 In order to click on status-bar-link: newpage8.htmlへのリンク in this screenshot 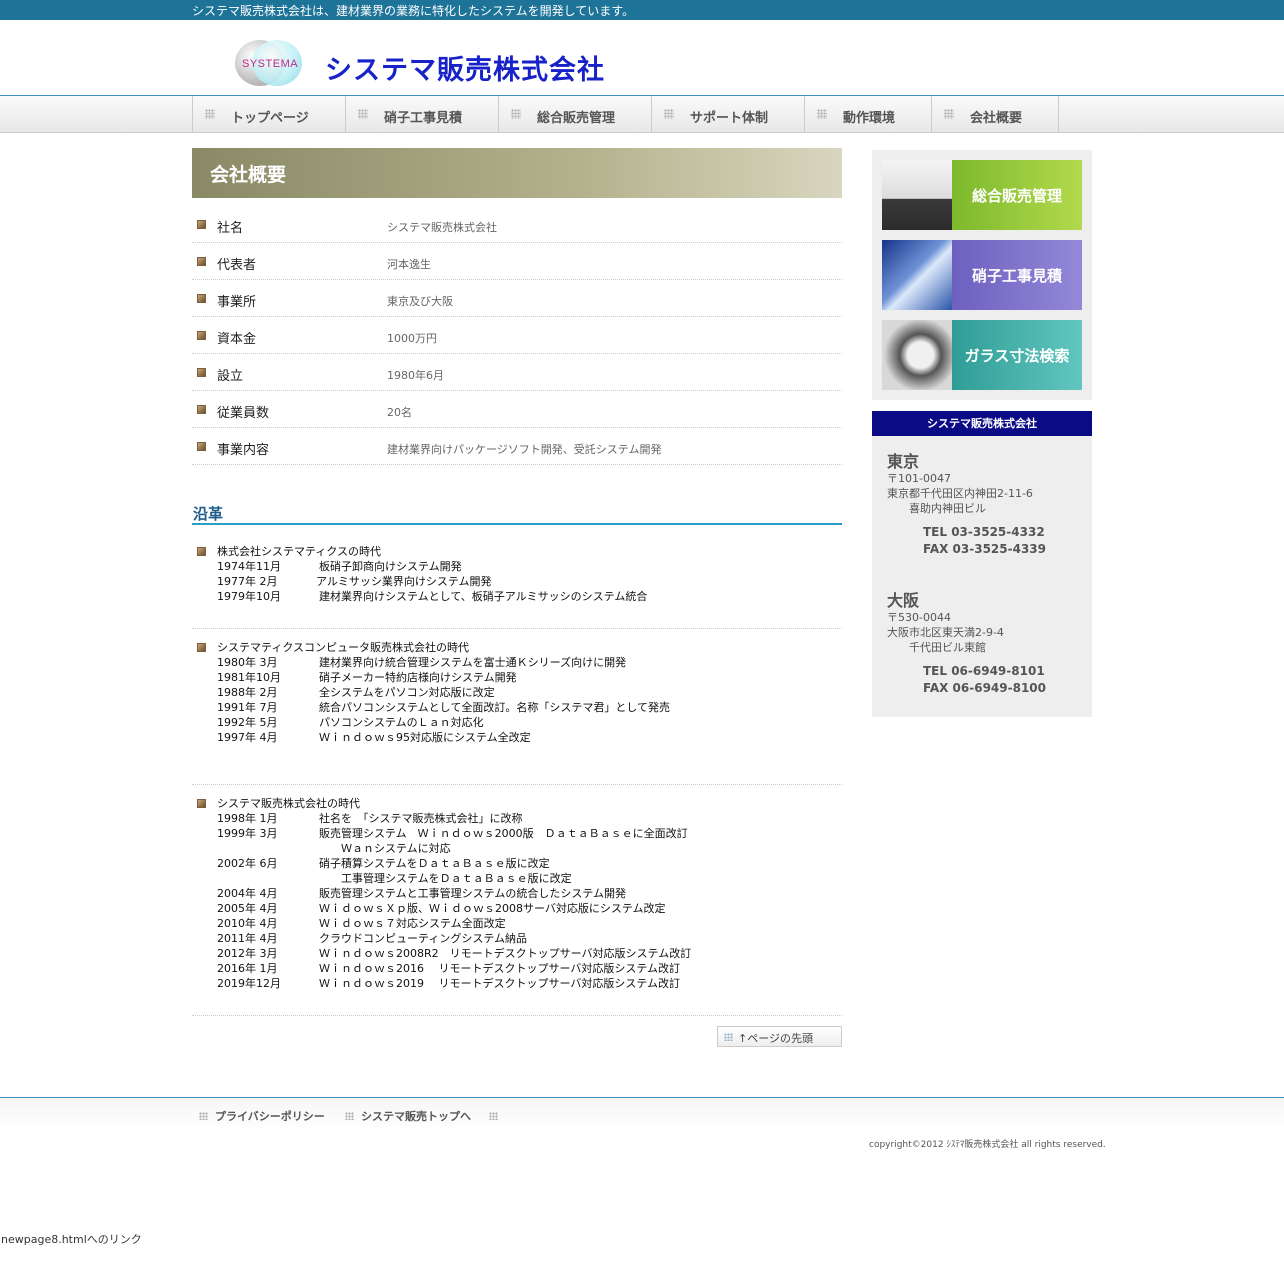, I will do `click(71, 1239)`.